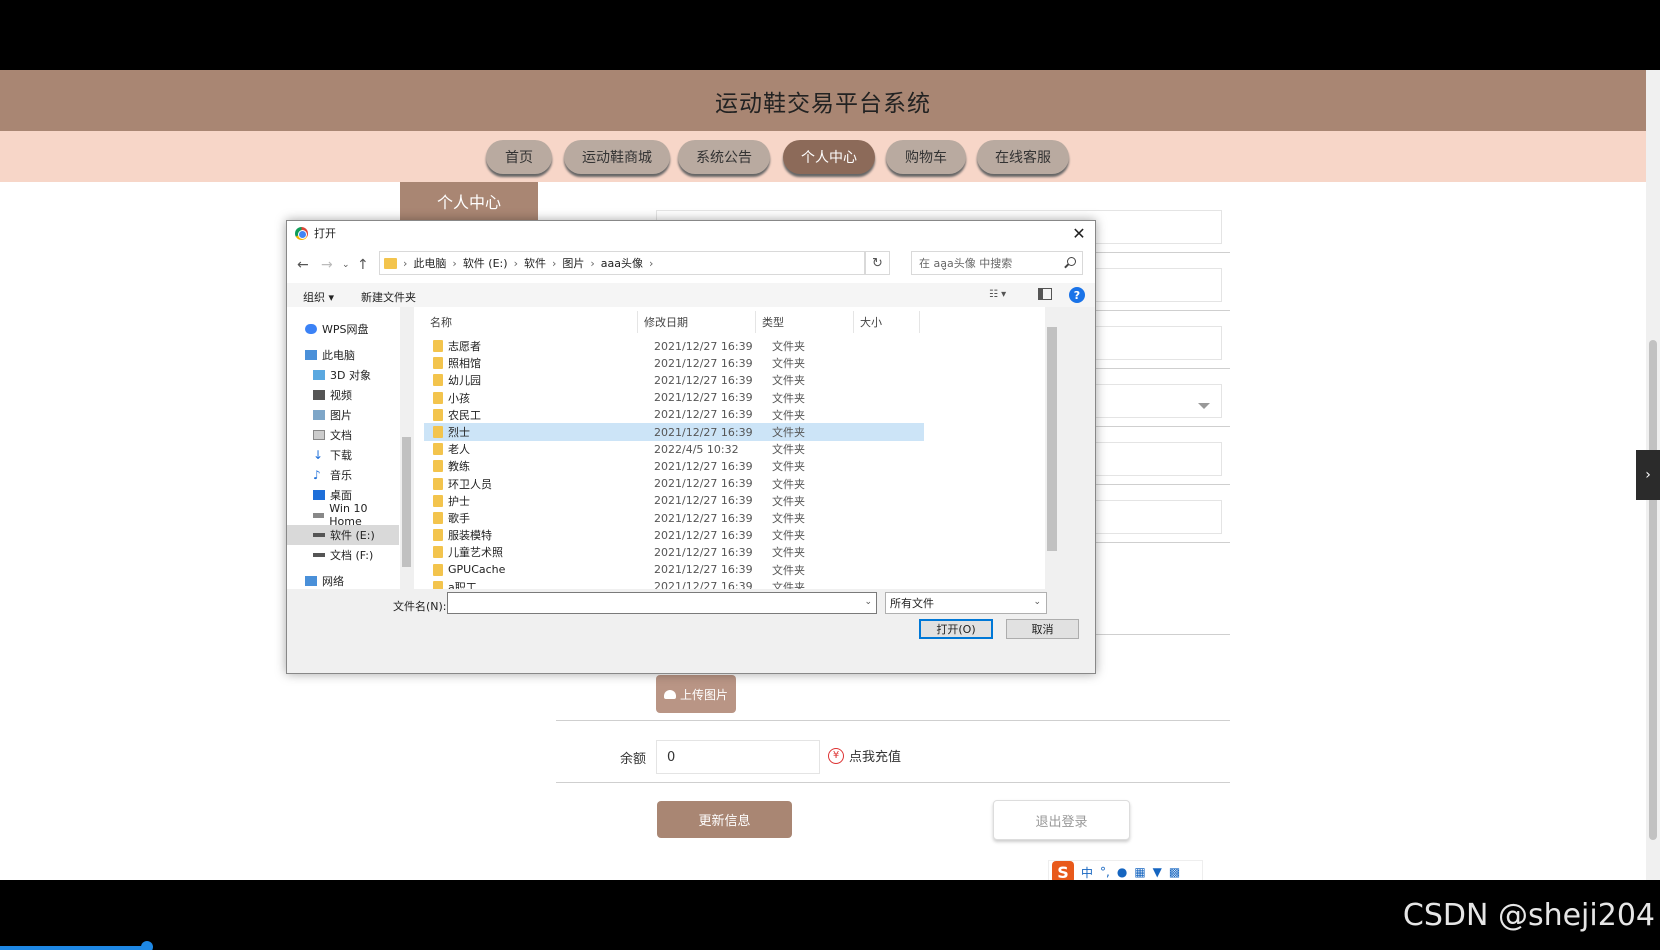  I want to click on file-row: GPUCache 2021/12/27 16:39 文件夹, so click(674, 570).